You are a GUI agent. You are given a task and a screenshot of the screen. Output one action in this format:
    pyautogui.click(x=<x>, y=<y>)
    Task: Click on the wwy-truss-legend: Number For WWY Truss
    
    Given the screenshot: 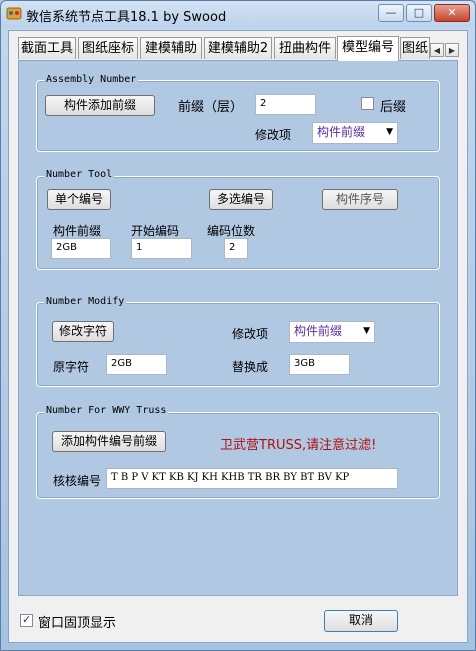 What is the action you would take?
    pyautogui.click(x=106, y=410)
    